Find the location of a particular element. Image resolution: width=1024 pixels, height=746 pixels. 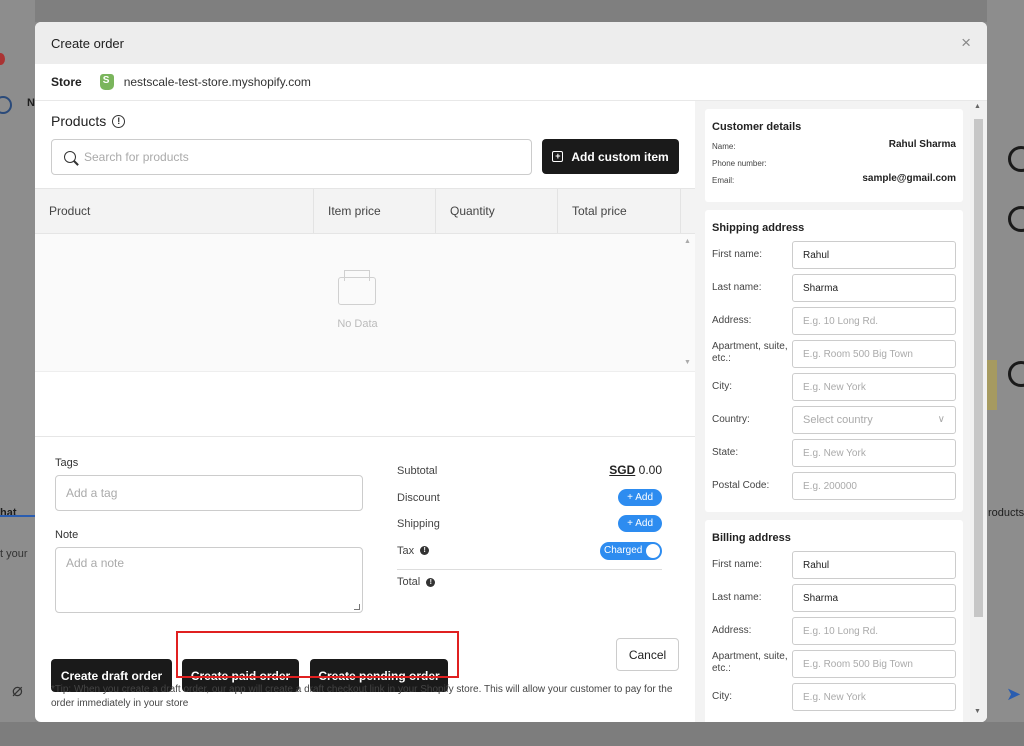

scrollbar-thumb is located at coordinates (978, 368).